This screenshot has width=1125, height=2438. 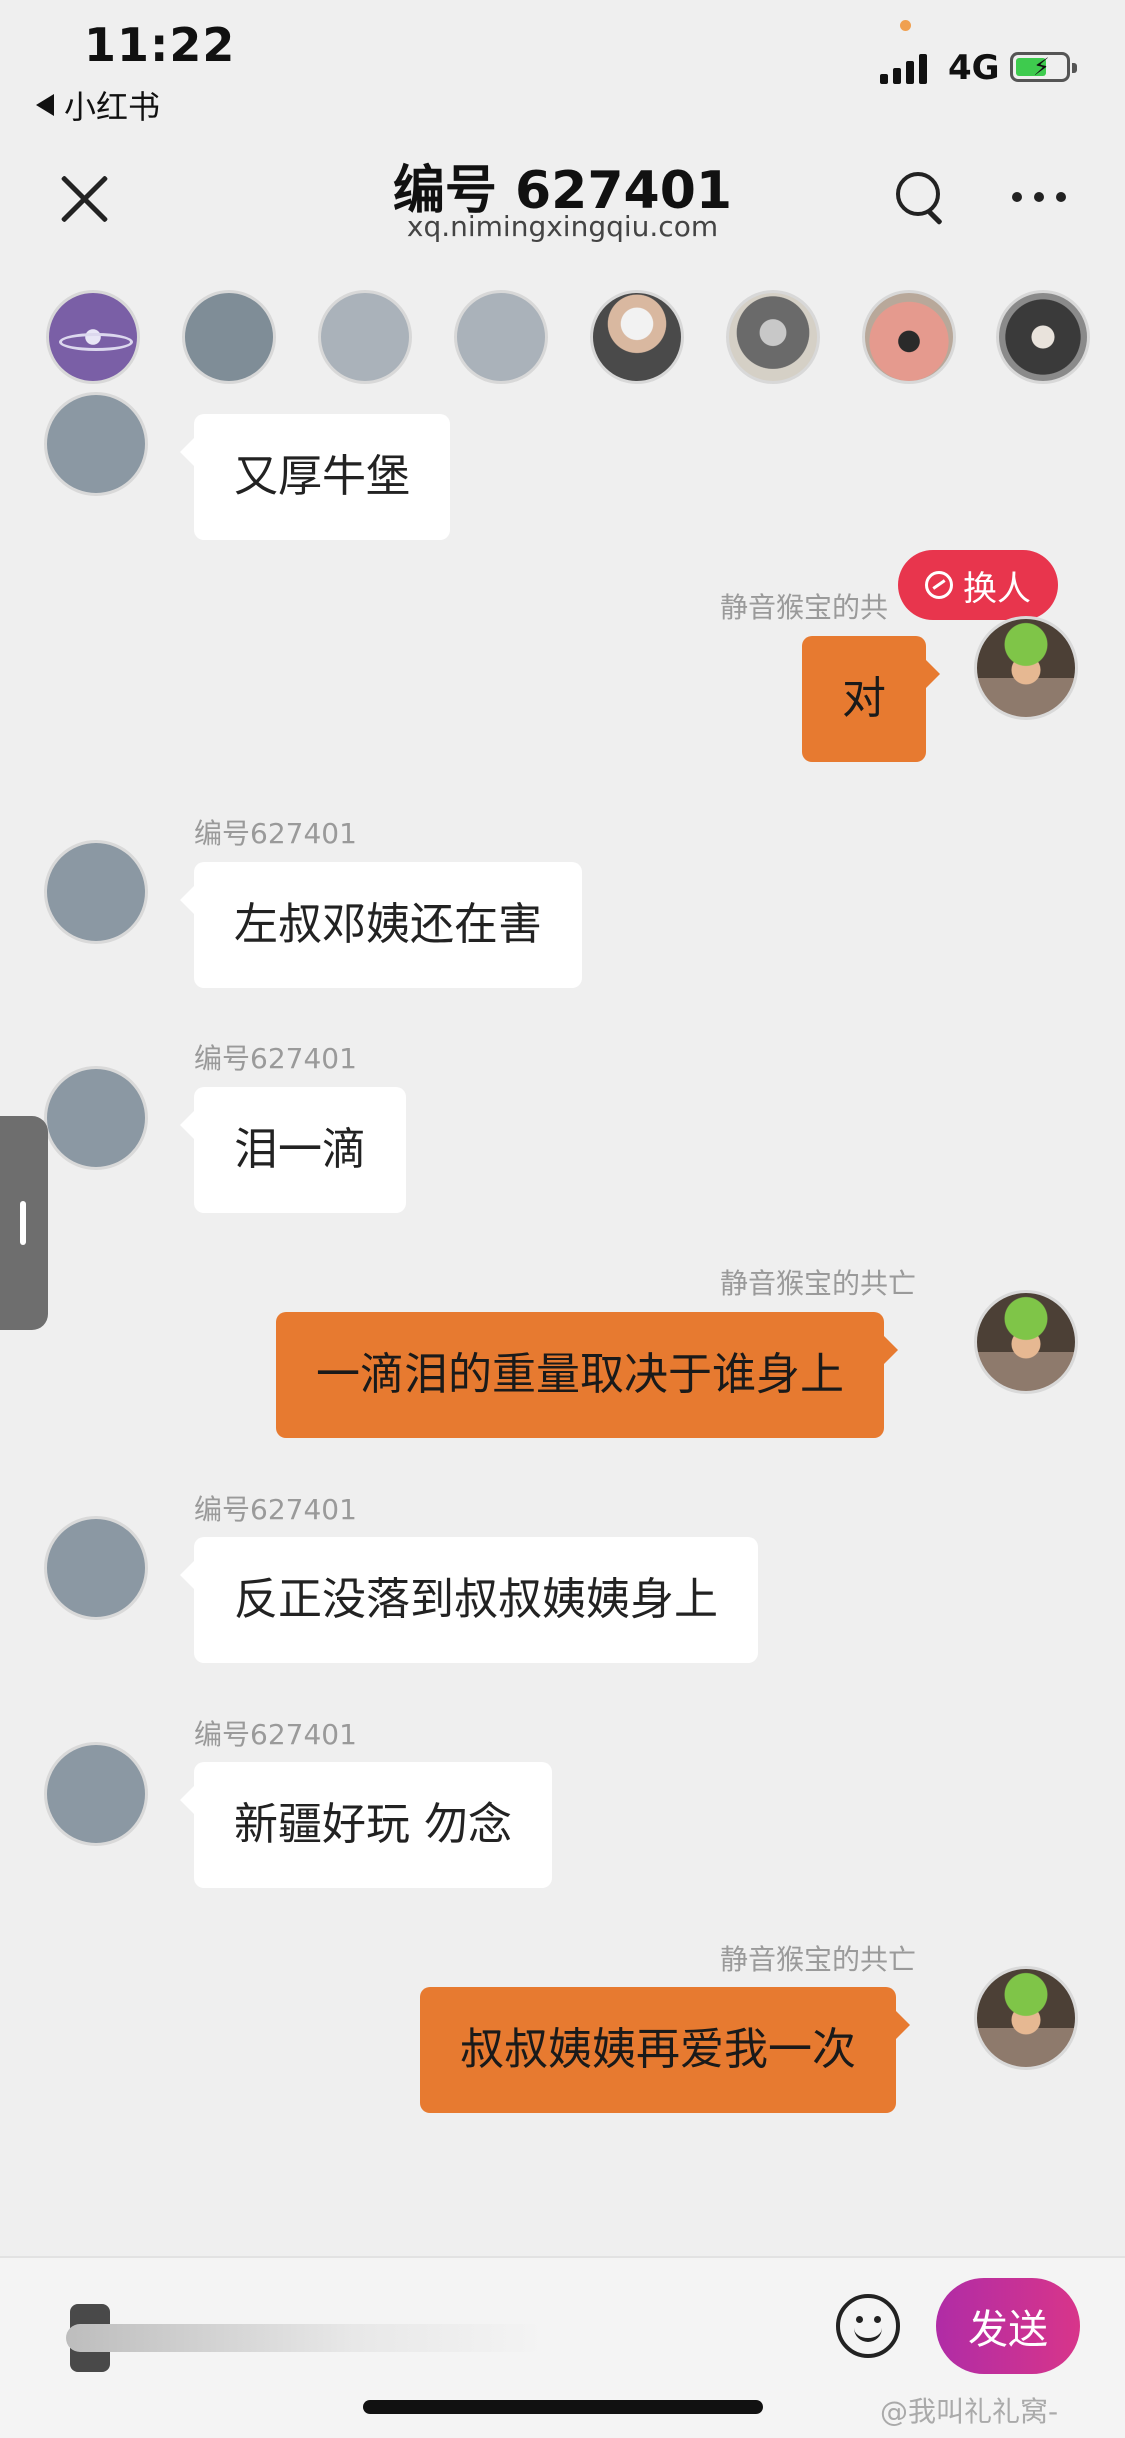 I want to click on sender-name: 静音猴宝的共, so click(x=804, y=607).